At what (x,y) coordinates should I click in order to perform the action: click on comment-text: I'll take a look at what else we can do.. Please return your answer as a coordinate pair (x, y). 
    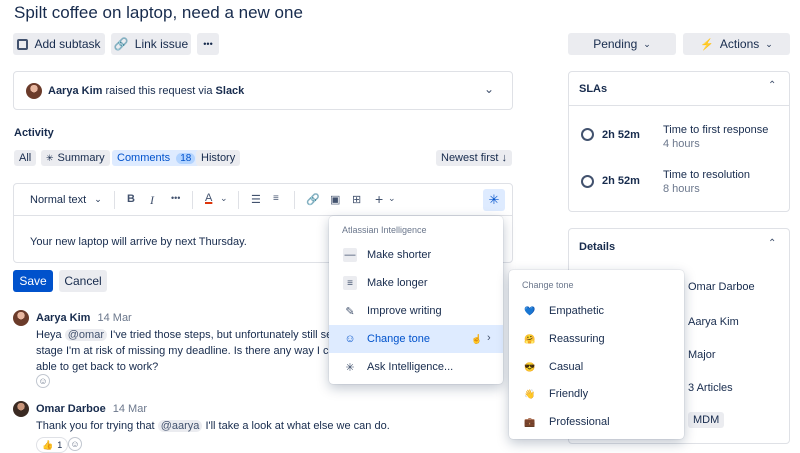
    Looking at the image, I should click on (297, 426).